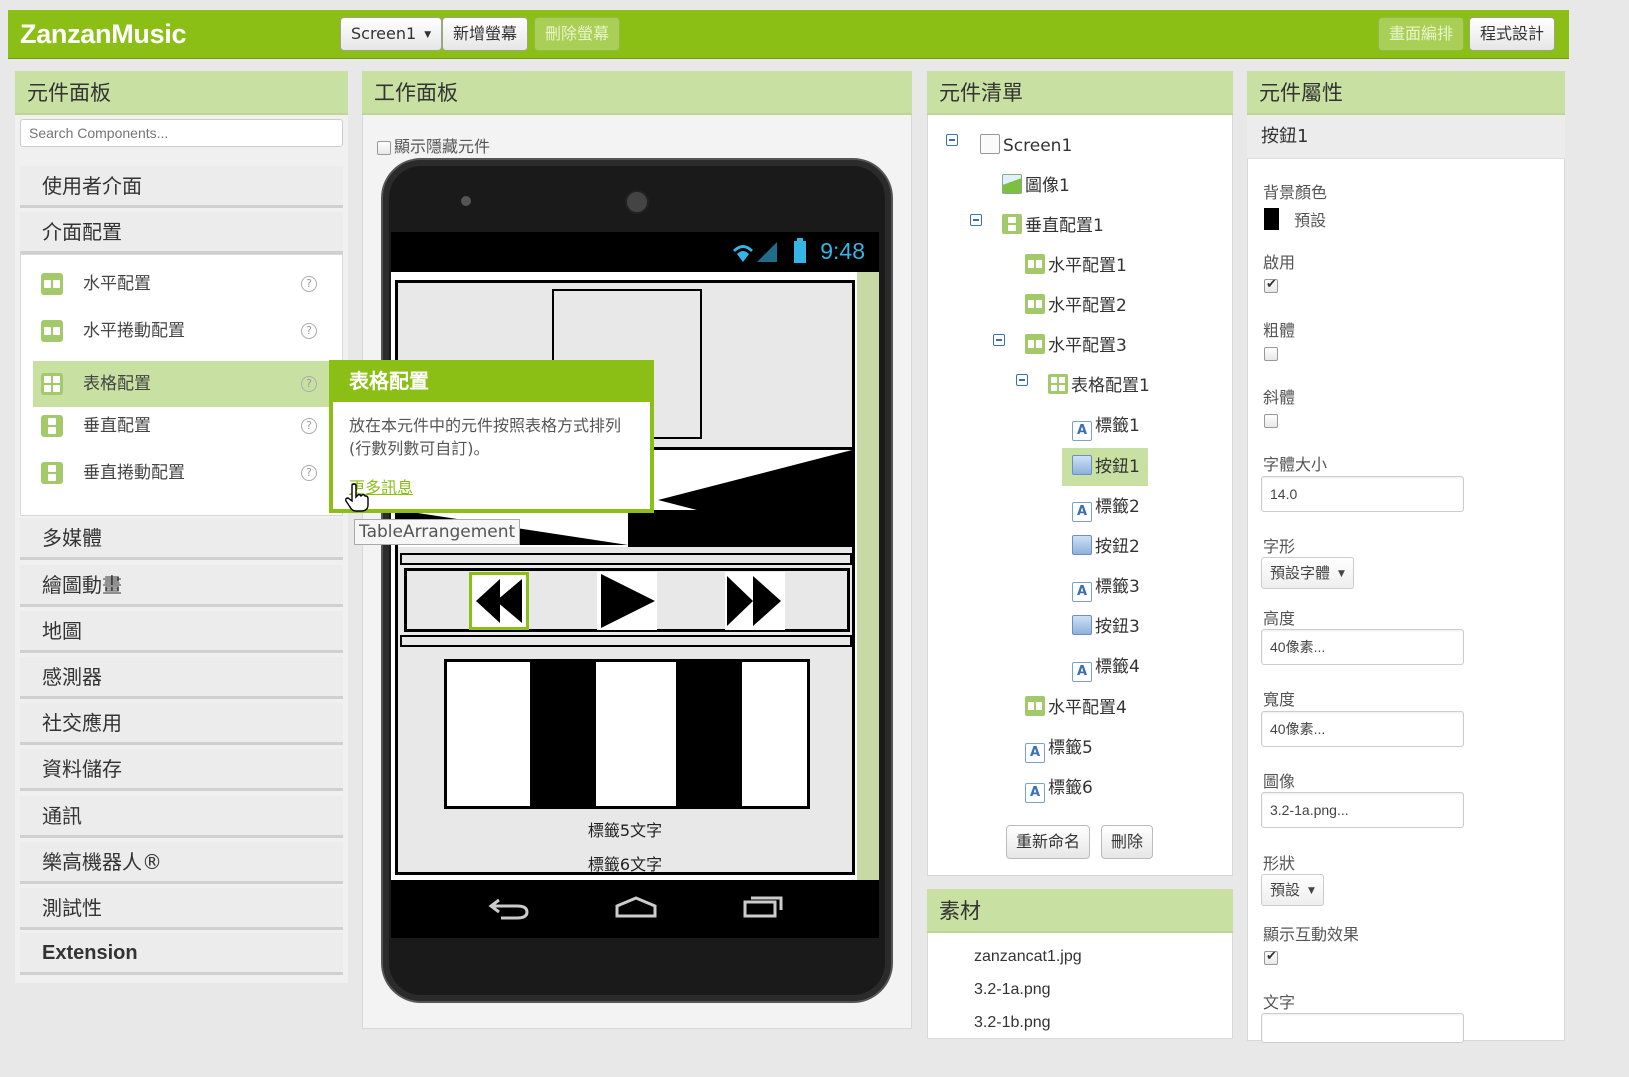 The width and height of the screenshot is (1629, 1077). I want to click on scroll-strip, so click(868, 576).